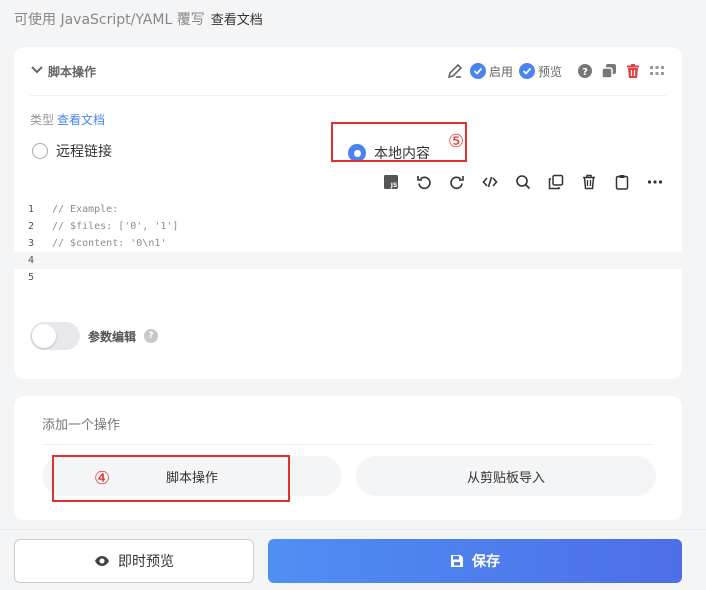 The width and height of the screenshot is (706, 590). What do you see at coordinates (55, 336) in the screenshot?
I see `params-toggle` at bounding box center [55, 336].